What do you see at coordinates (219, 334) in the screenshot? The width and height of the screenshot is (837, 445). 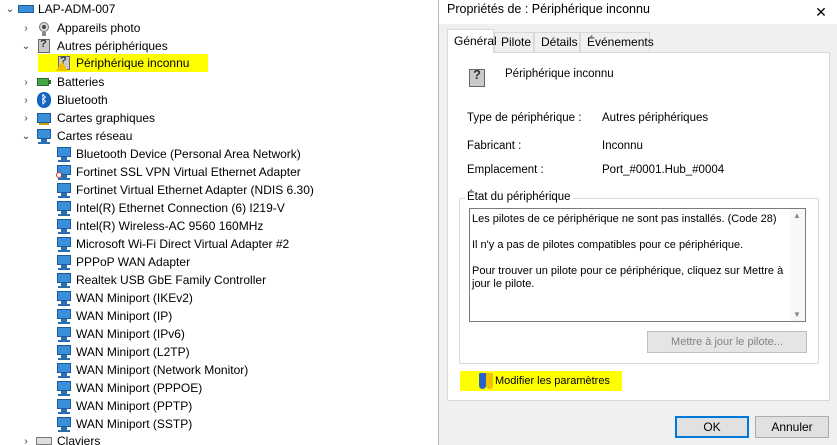 I see `tree-item-network-adapter: WAN Miniport (IPv6)` at bounding box center [219, 334].